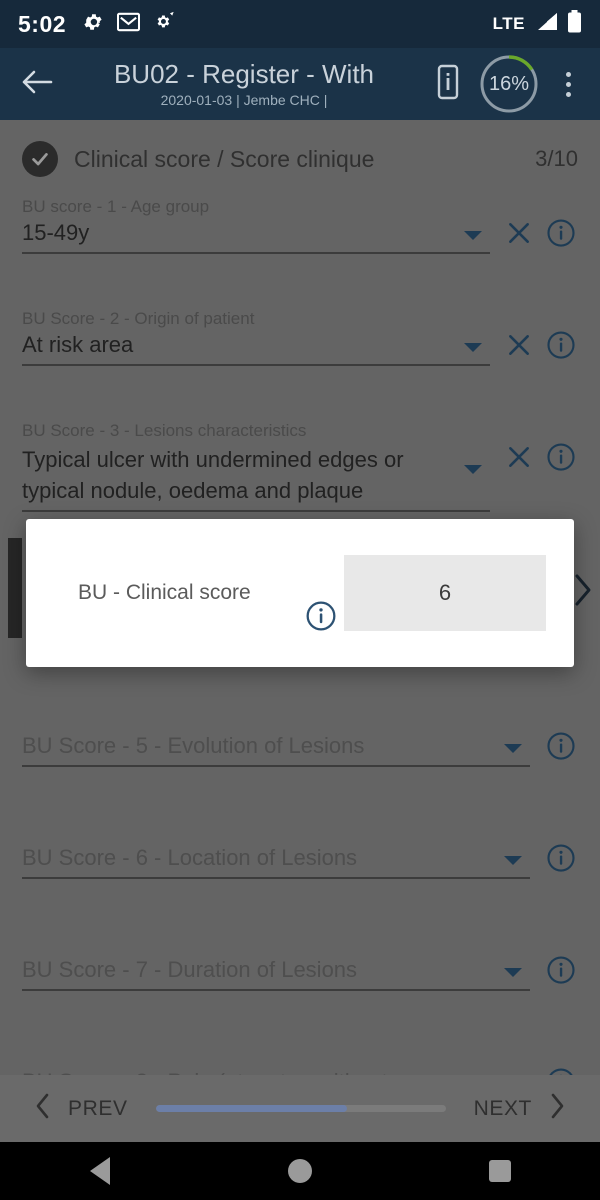 This screenshot has width=600, height=1200. I want to click on field-row: 15-49y, so click(300, 236).